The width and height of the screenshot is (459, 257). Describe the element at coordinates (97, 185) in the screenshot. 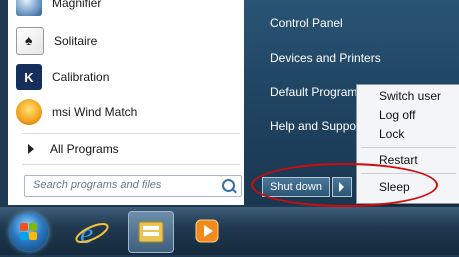

I see `search-placeholder: Search programs and files` at that location.